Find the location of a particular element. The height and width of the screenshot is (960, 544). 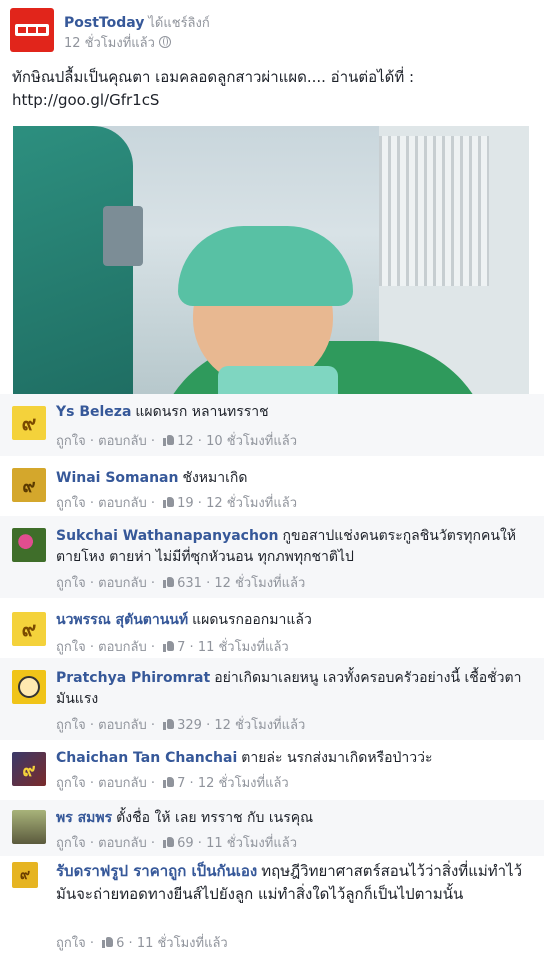

comment-meta: ถูกใจ · ตอบกลับ · 19 · 12 ชั่วโมงที่แล้ว is located at coordinates (176, 503).